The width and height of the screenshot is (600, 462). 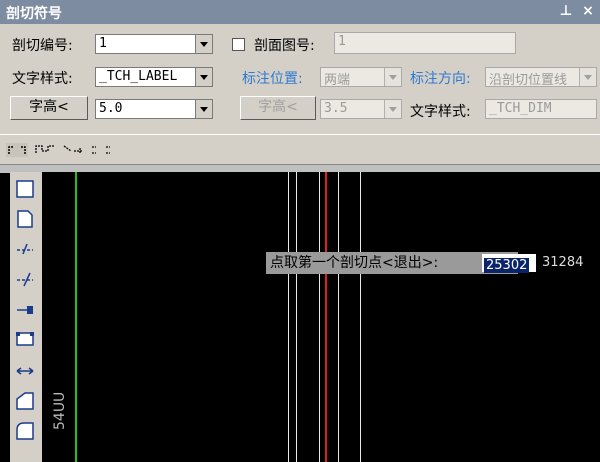 What do you see at coordinates (42, 79) in the screenshot?
I see `text-style-label: 文字样式:` at bounding box center [42, 79].